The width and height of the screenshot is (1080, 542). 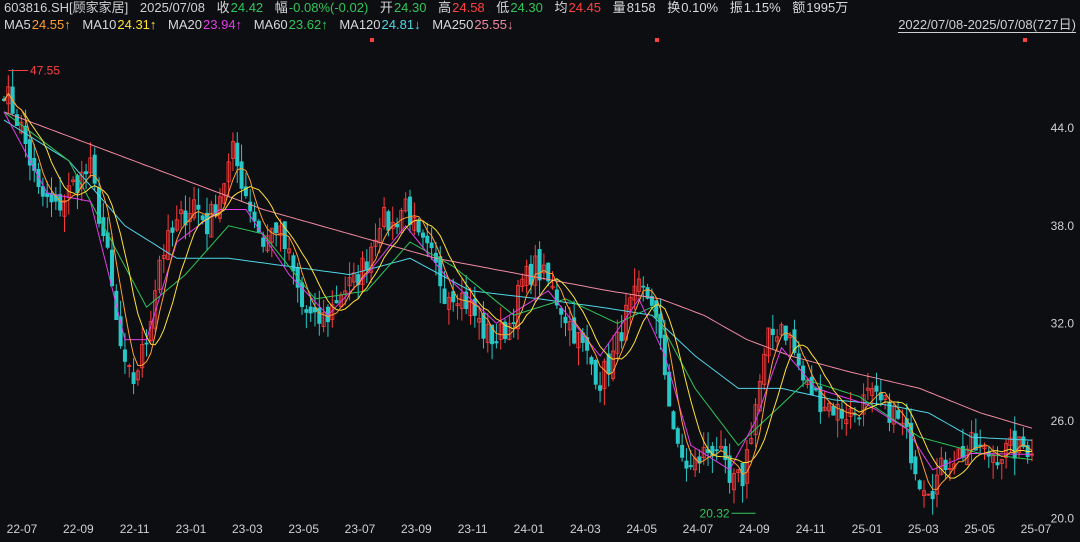 What do you see at coordinates (66, 7) in the screenshot?
I see `stock-code: 603816.SH[顾家家居]` at bounding box center [66, 7].